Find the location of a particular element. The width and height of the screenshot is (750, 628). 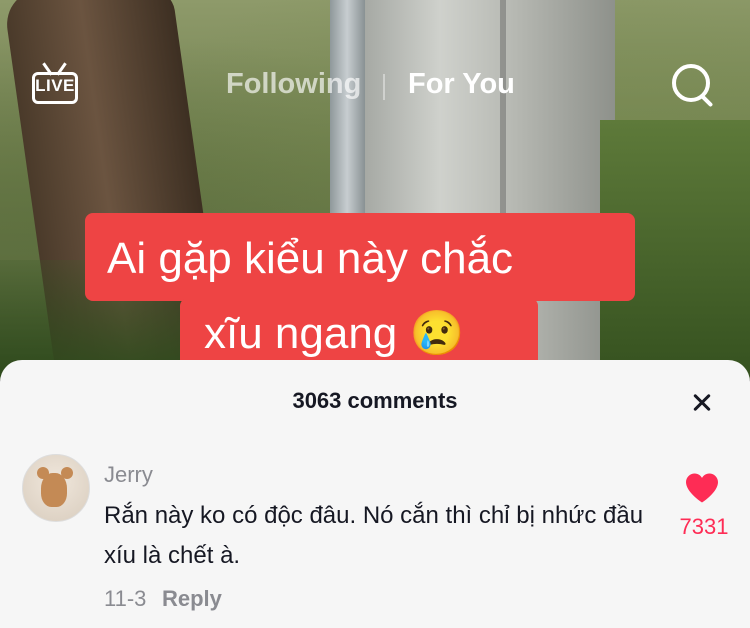

live-button: LIVE is located at coordinates (56, 84).